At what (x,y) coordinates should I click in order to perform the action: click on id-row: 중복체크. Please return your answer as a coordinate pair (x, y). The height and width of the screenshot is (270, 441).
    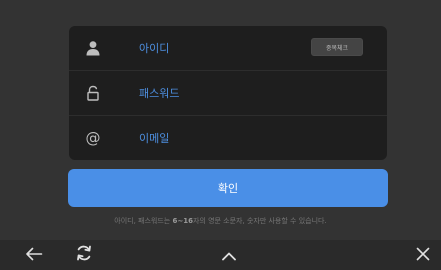
    Looking at the image, I should click on (228, 48).